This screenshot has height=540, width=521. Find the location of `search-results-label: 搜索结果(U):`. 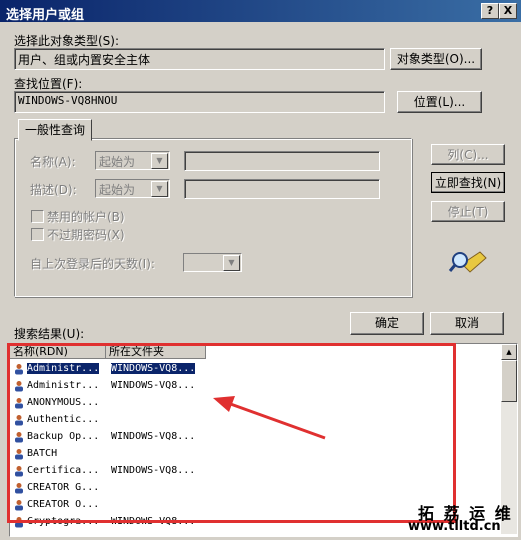

search-results-label: 搜索结果(U): is located at coordinates (49, 334).